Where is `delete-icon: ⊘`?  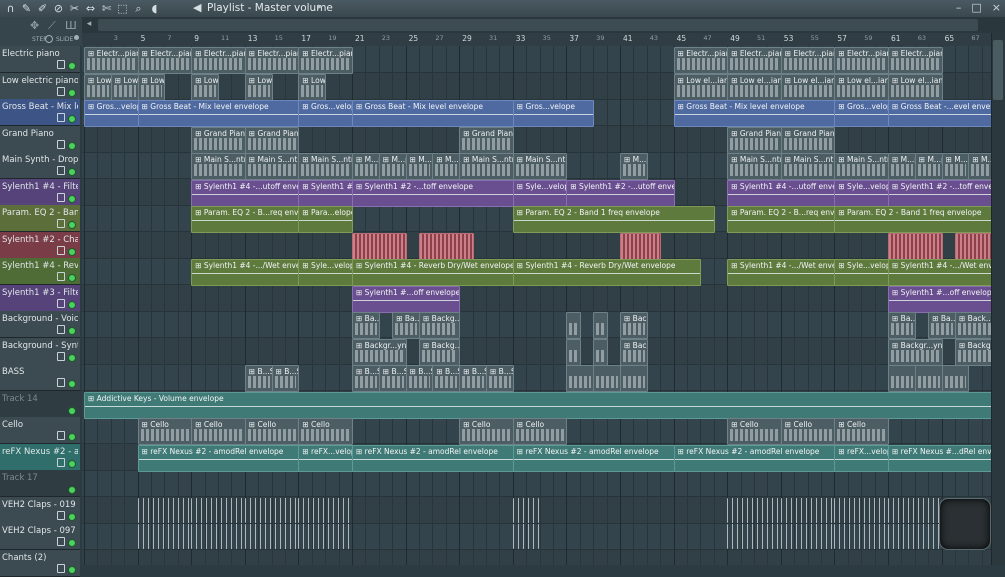 delete-icon: ⊘ is located at coordinates (58, 8).